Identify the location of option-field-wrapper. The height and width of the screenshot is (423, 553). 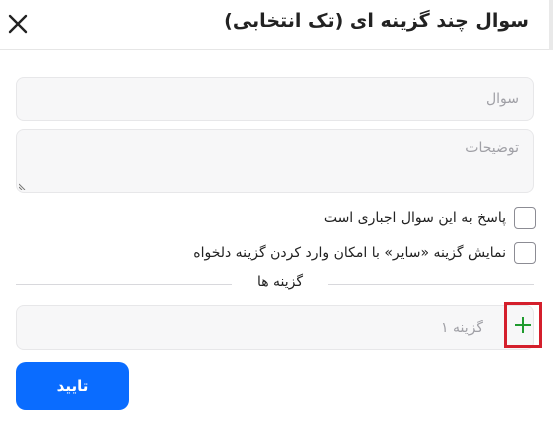
(275, 327).